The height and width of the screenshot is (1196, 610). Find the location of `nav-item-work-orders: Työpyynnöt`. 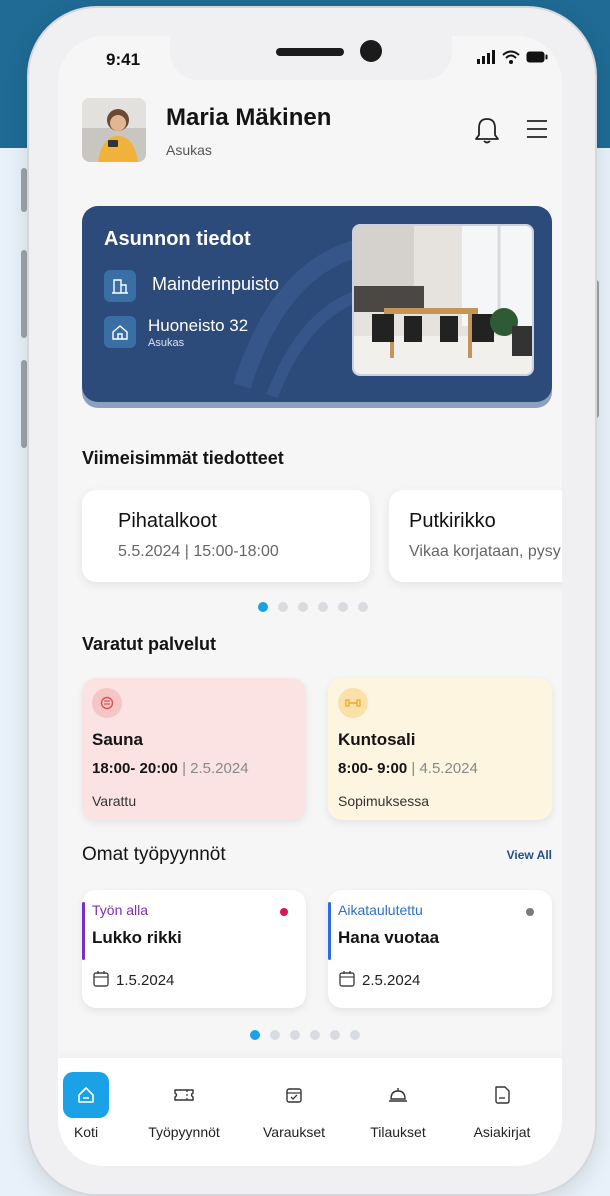

nav-item-work-orders: Työpyynnöt is located at coordinates (184, 1106).